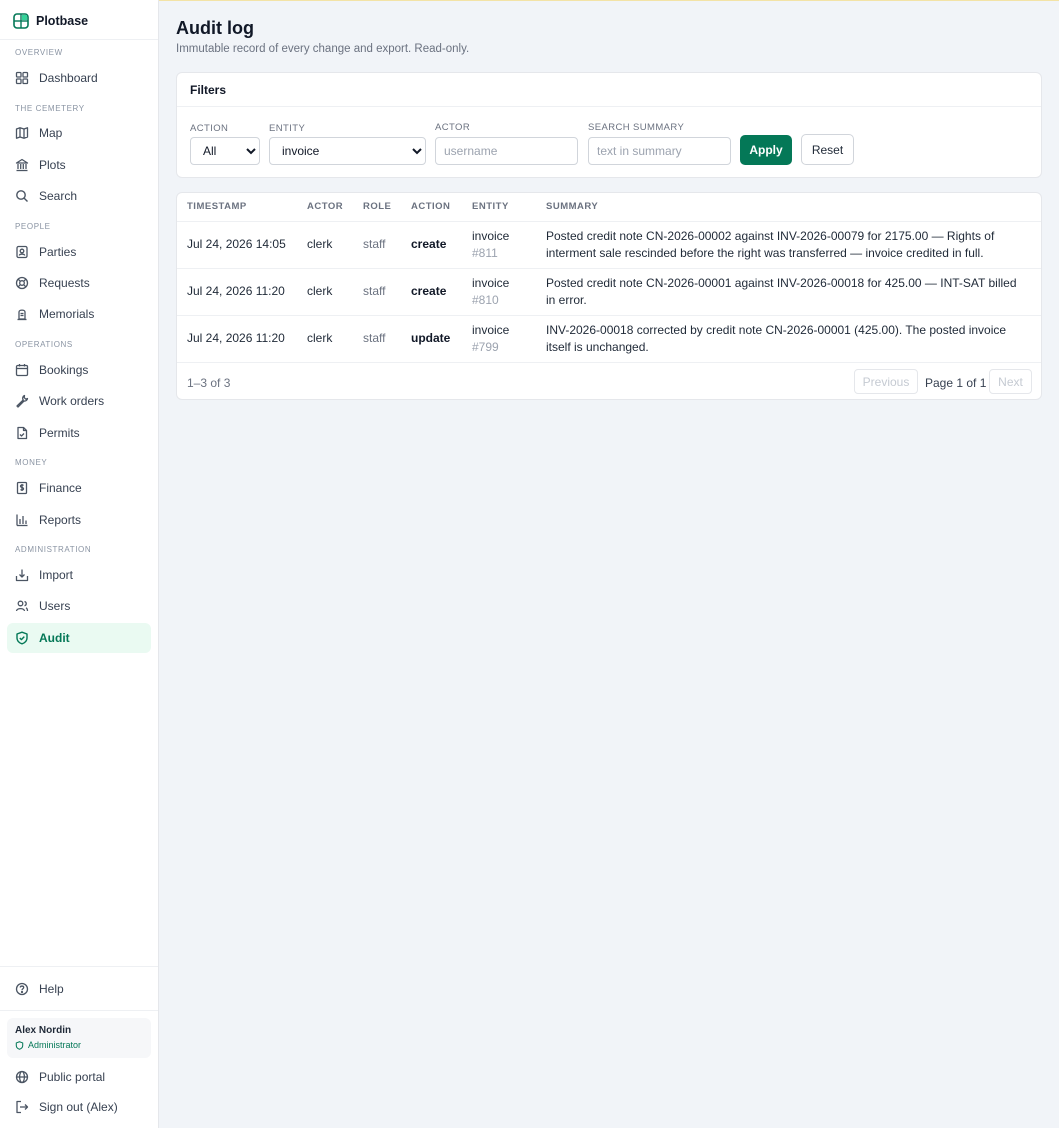  Describe the element at coordinates (79, 433) in the screenshot. I see `sidebar-item-permits: Permits` at that location.